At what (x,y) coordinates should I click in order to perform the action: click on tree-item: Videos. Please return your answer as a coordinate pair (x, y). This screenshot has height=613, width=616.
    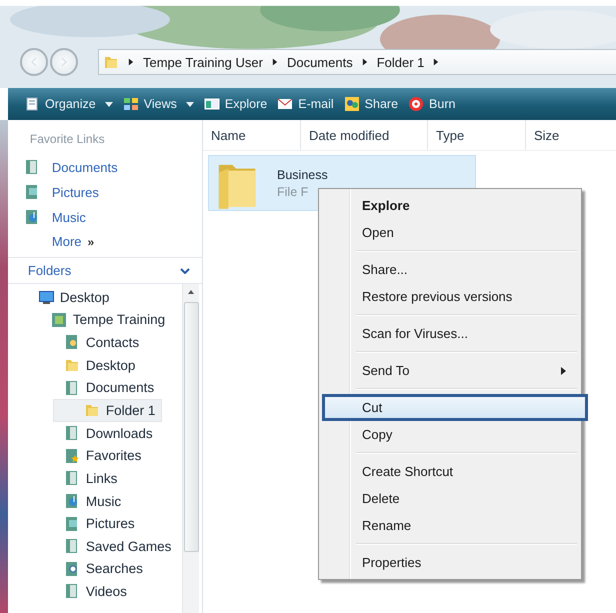
    Looking at the image, I should click on (108, 591).